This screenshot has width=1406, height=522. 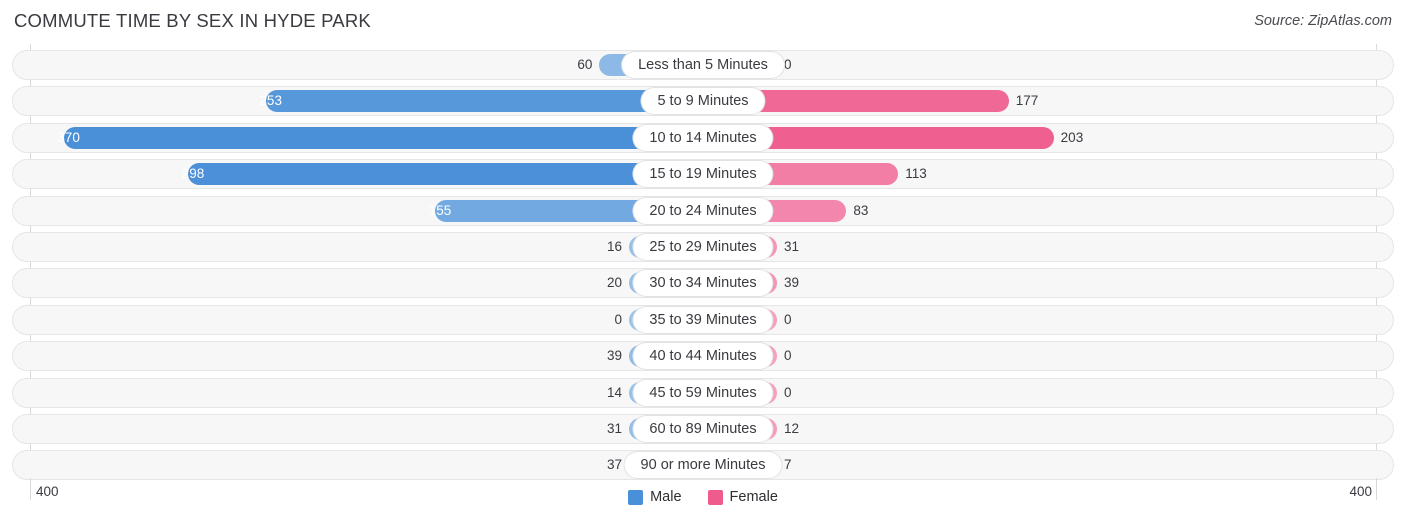 I want to click on male-value-label: 31, so click(x=614, y=428).